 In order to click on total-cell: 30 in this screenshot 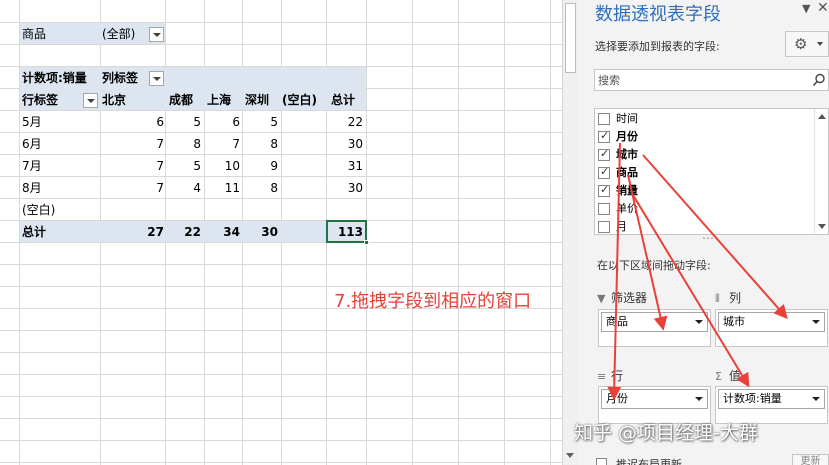, I will do `click(269, 232)`.